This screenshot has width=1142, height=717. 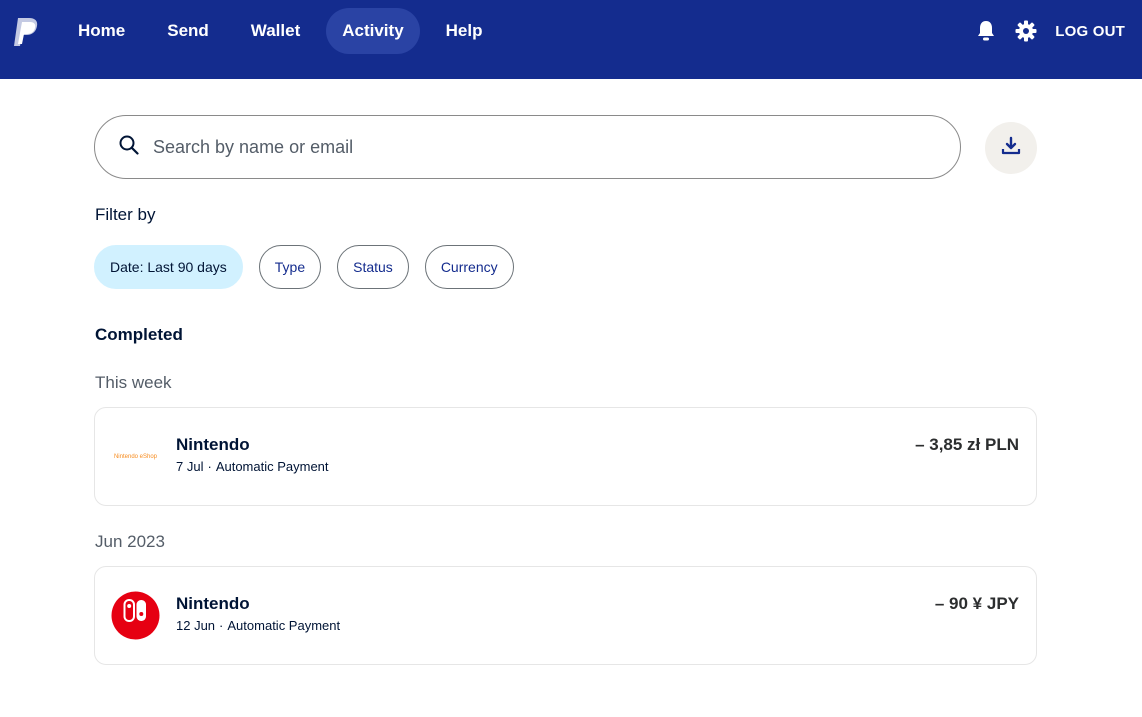 What do you see at coordinates (135, 615) in the screenshot?
I see `nintendo-switch-logo` at bounding box center [135, 615].